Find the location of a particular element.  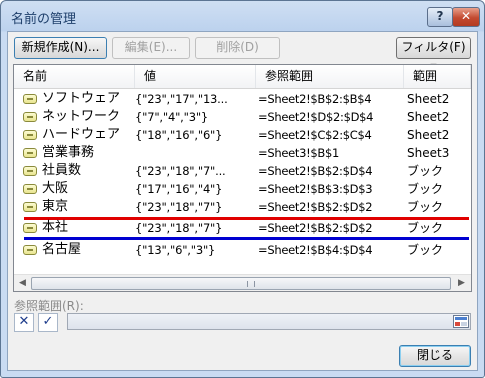

blue-annotation-line is located at coordinates (246, 238).